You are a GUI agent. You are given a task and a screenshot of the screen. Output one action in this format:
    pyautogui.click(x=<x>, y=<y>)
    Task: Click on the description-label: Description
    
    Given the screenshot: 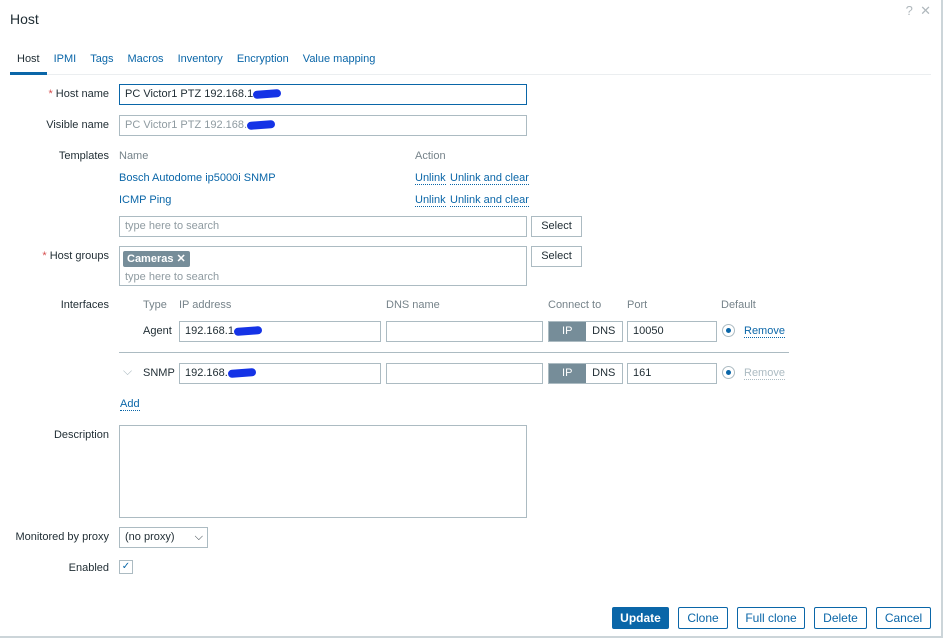 What is the action you would take?
    pyautogui.click(x=81, y=435)
    